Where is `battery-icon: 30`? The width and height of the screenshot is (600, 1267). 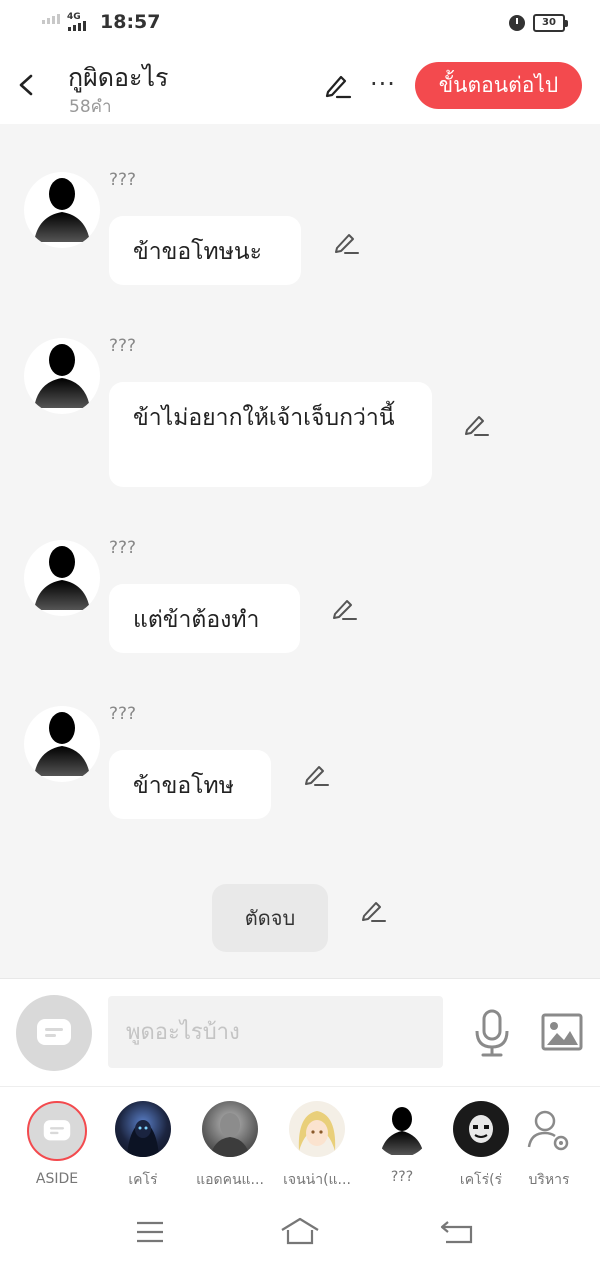
battery-icon: 30 is located at coordinates (550, 23).